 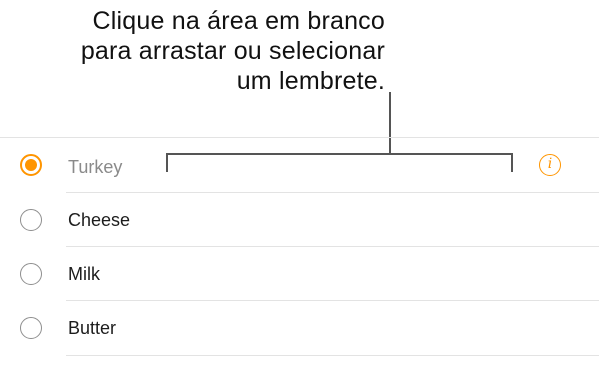 I want to click on reminder-title: Cheese, so click(x=99, y=220).